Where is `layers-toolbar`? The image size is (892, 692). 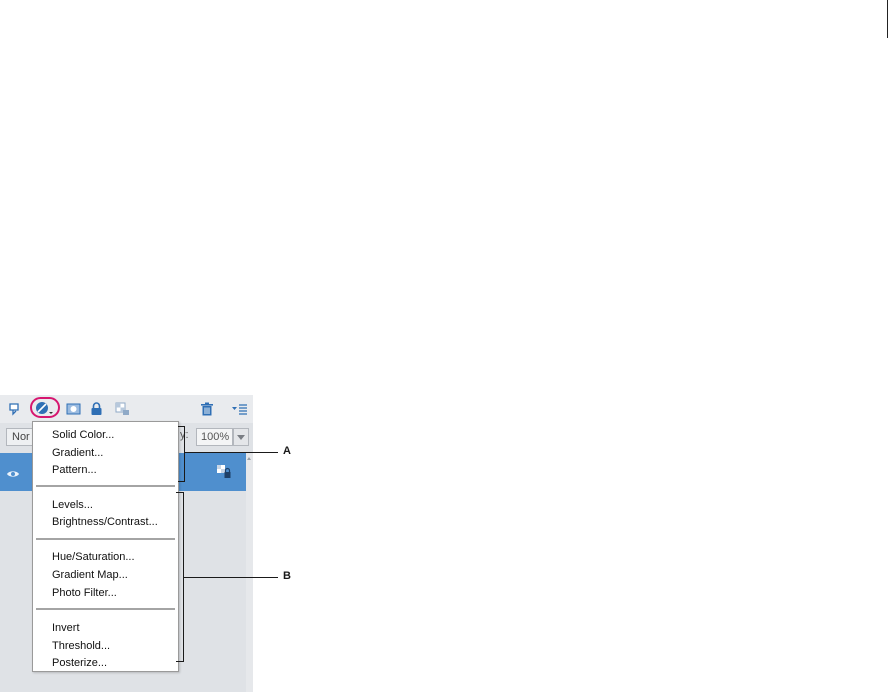 layers-toolbar is located at coordinates (126, 409).